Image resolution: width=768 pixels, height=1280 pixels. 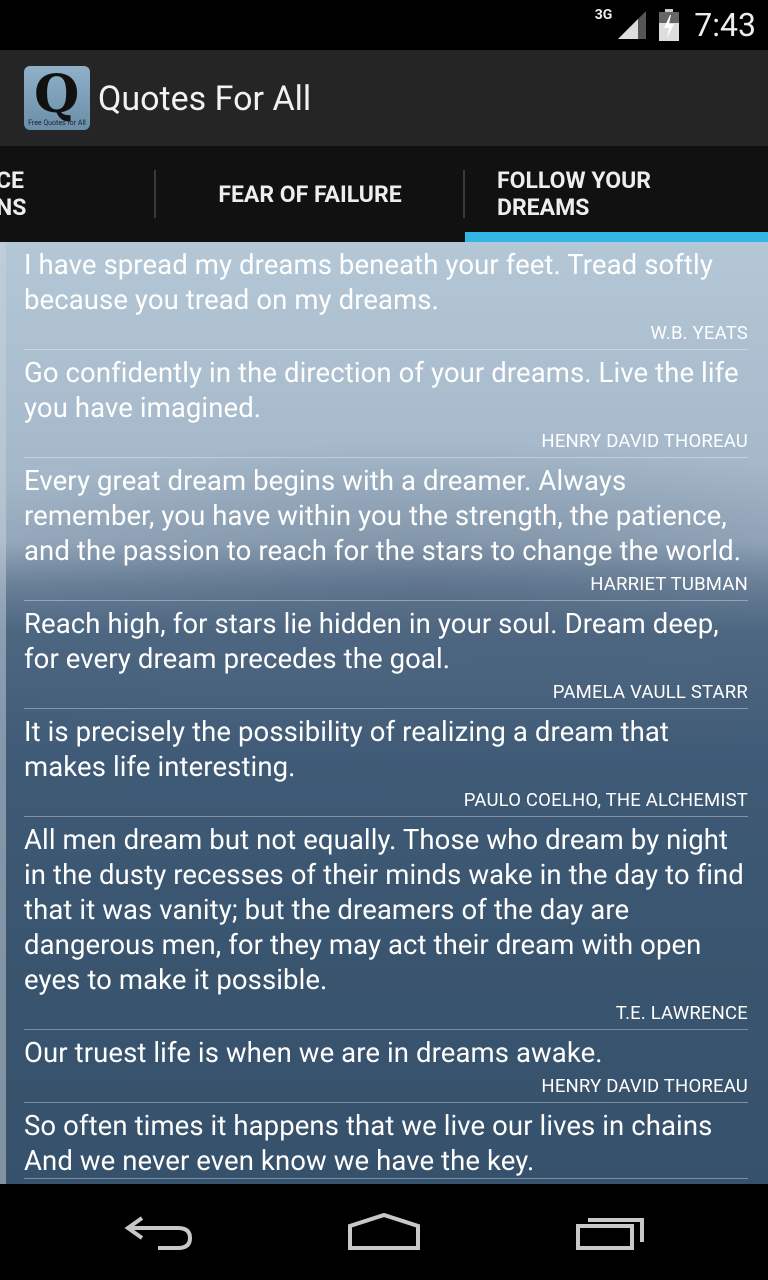 What do you see at coordinates (159, 1232) in the screenshot?
I see `back-icon` at bounding box center [159, 1232].